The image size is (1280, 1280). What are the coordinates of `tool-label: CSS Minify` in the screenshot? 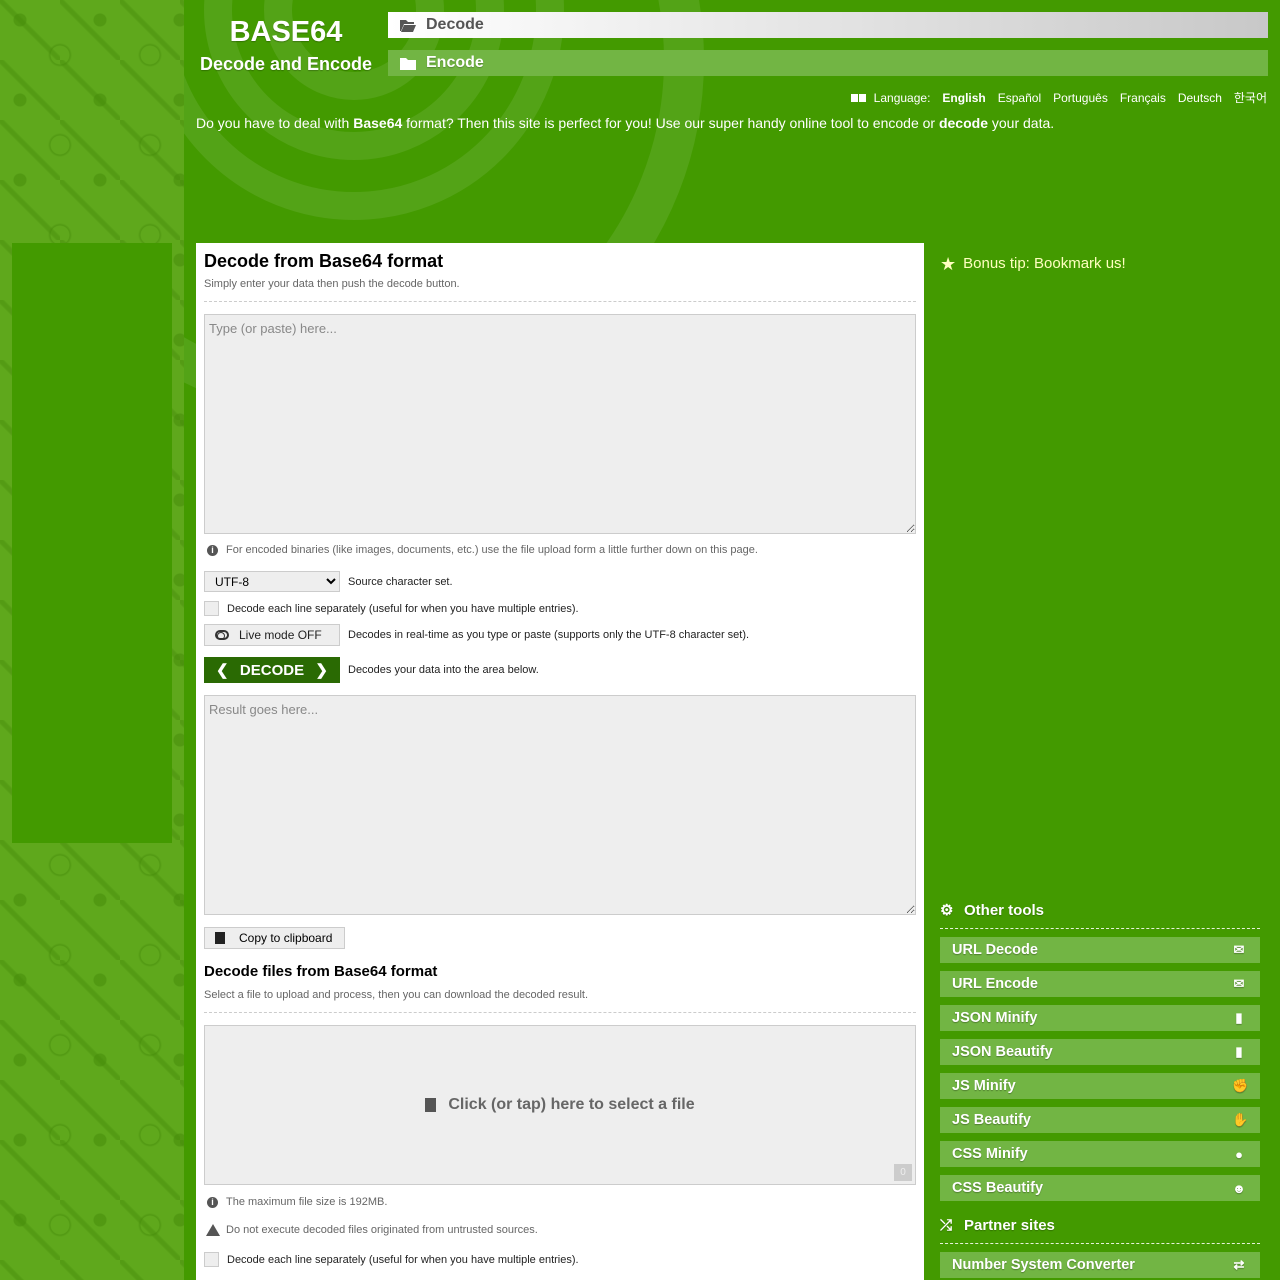 It's located at (990, 1154).